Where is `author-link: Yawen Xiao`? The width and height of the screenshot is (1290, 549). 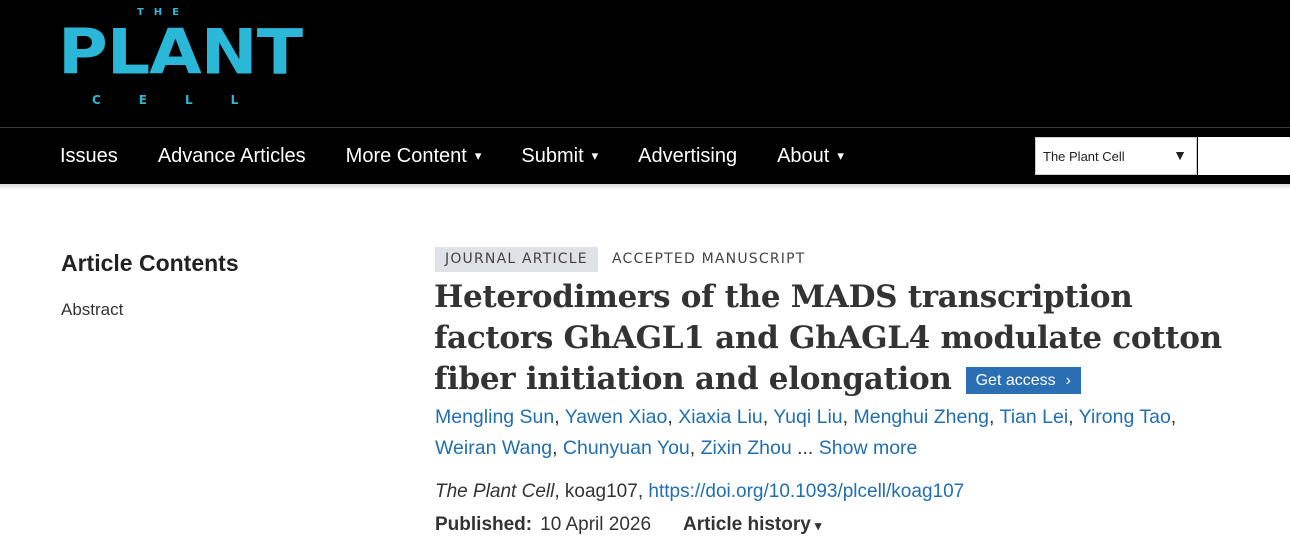
author-link: Yawen Xiao is located at coordinates (616, 417).